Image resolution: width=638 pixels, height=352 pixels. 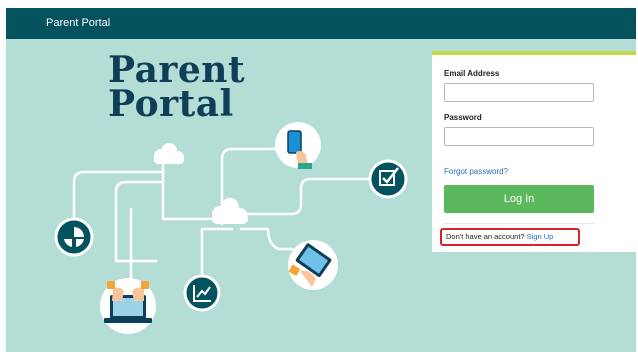 I want to click on email-field, so click(x=519, y=92).